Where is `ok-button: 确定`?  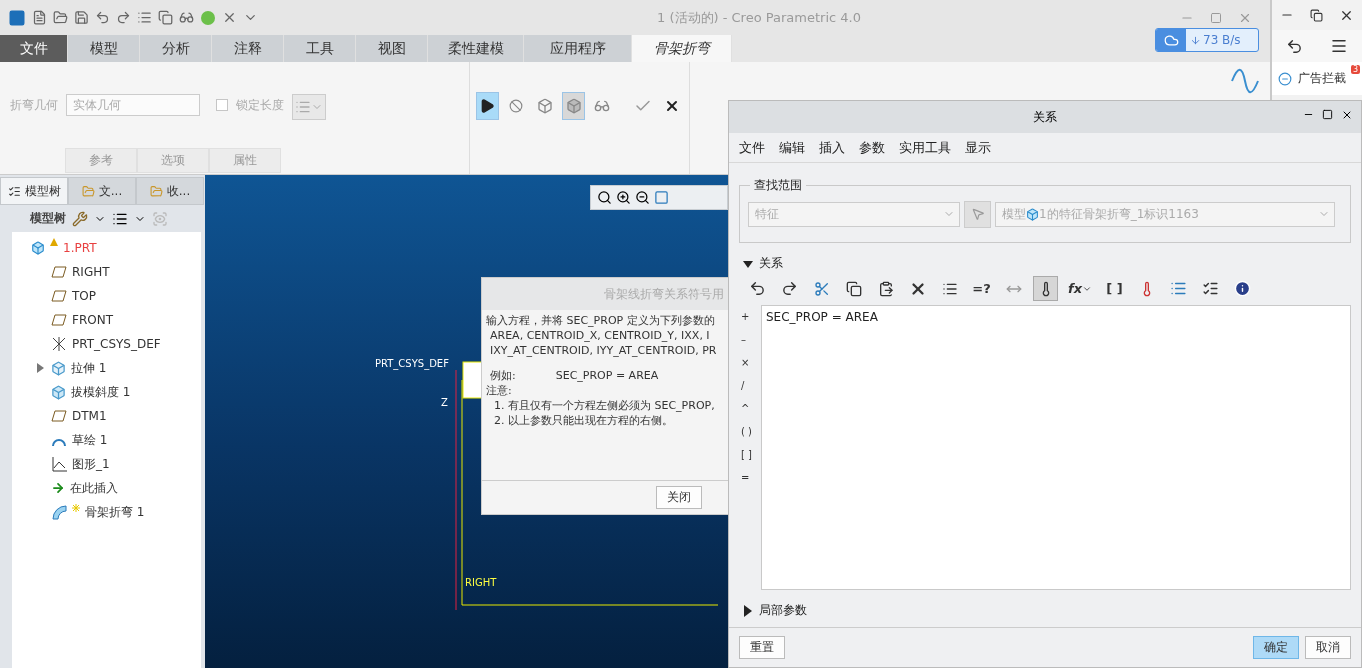 ok-button: 确定 is located at coordinates (1276, 647).